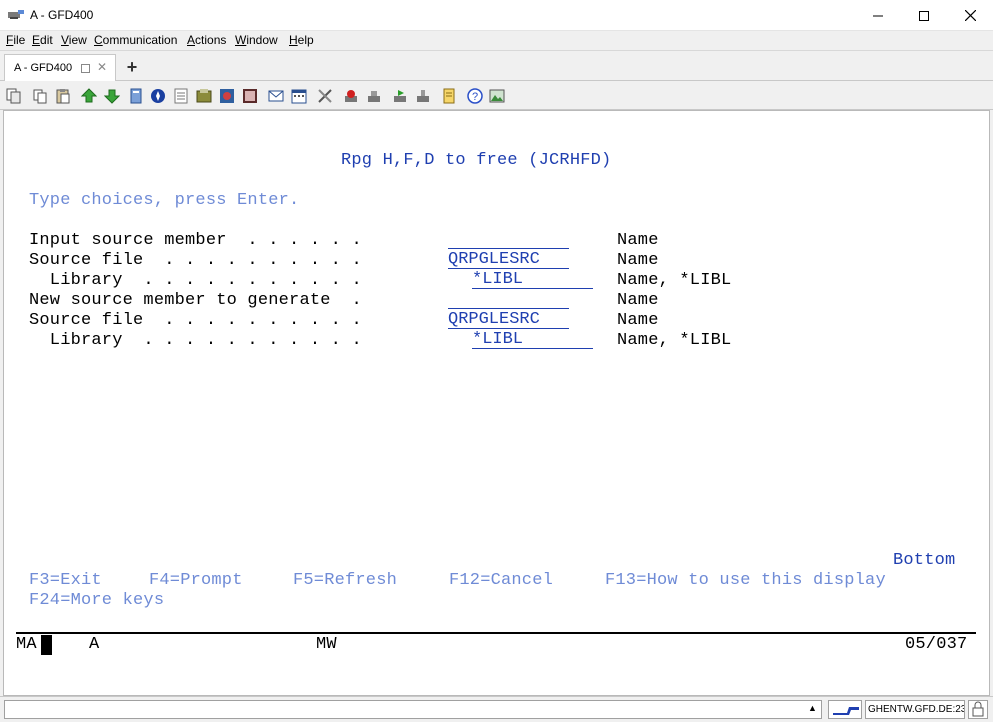 The width and height of the screenshot is (993, 722). Describe the element at coordinates (195, 300) in the screenshot. I see `label-new-source-member: New source member to generate .` at that location.